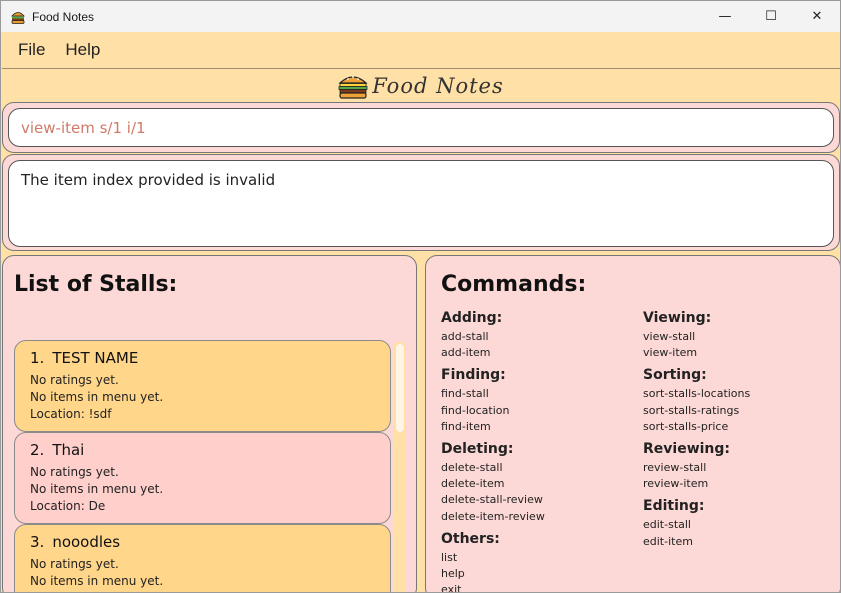  What do you see at coordinates (473, 375) in the screenshot?
I see `command-group-title: Finding:` at bounding box center [473, 375].